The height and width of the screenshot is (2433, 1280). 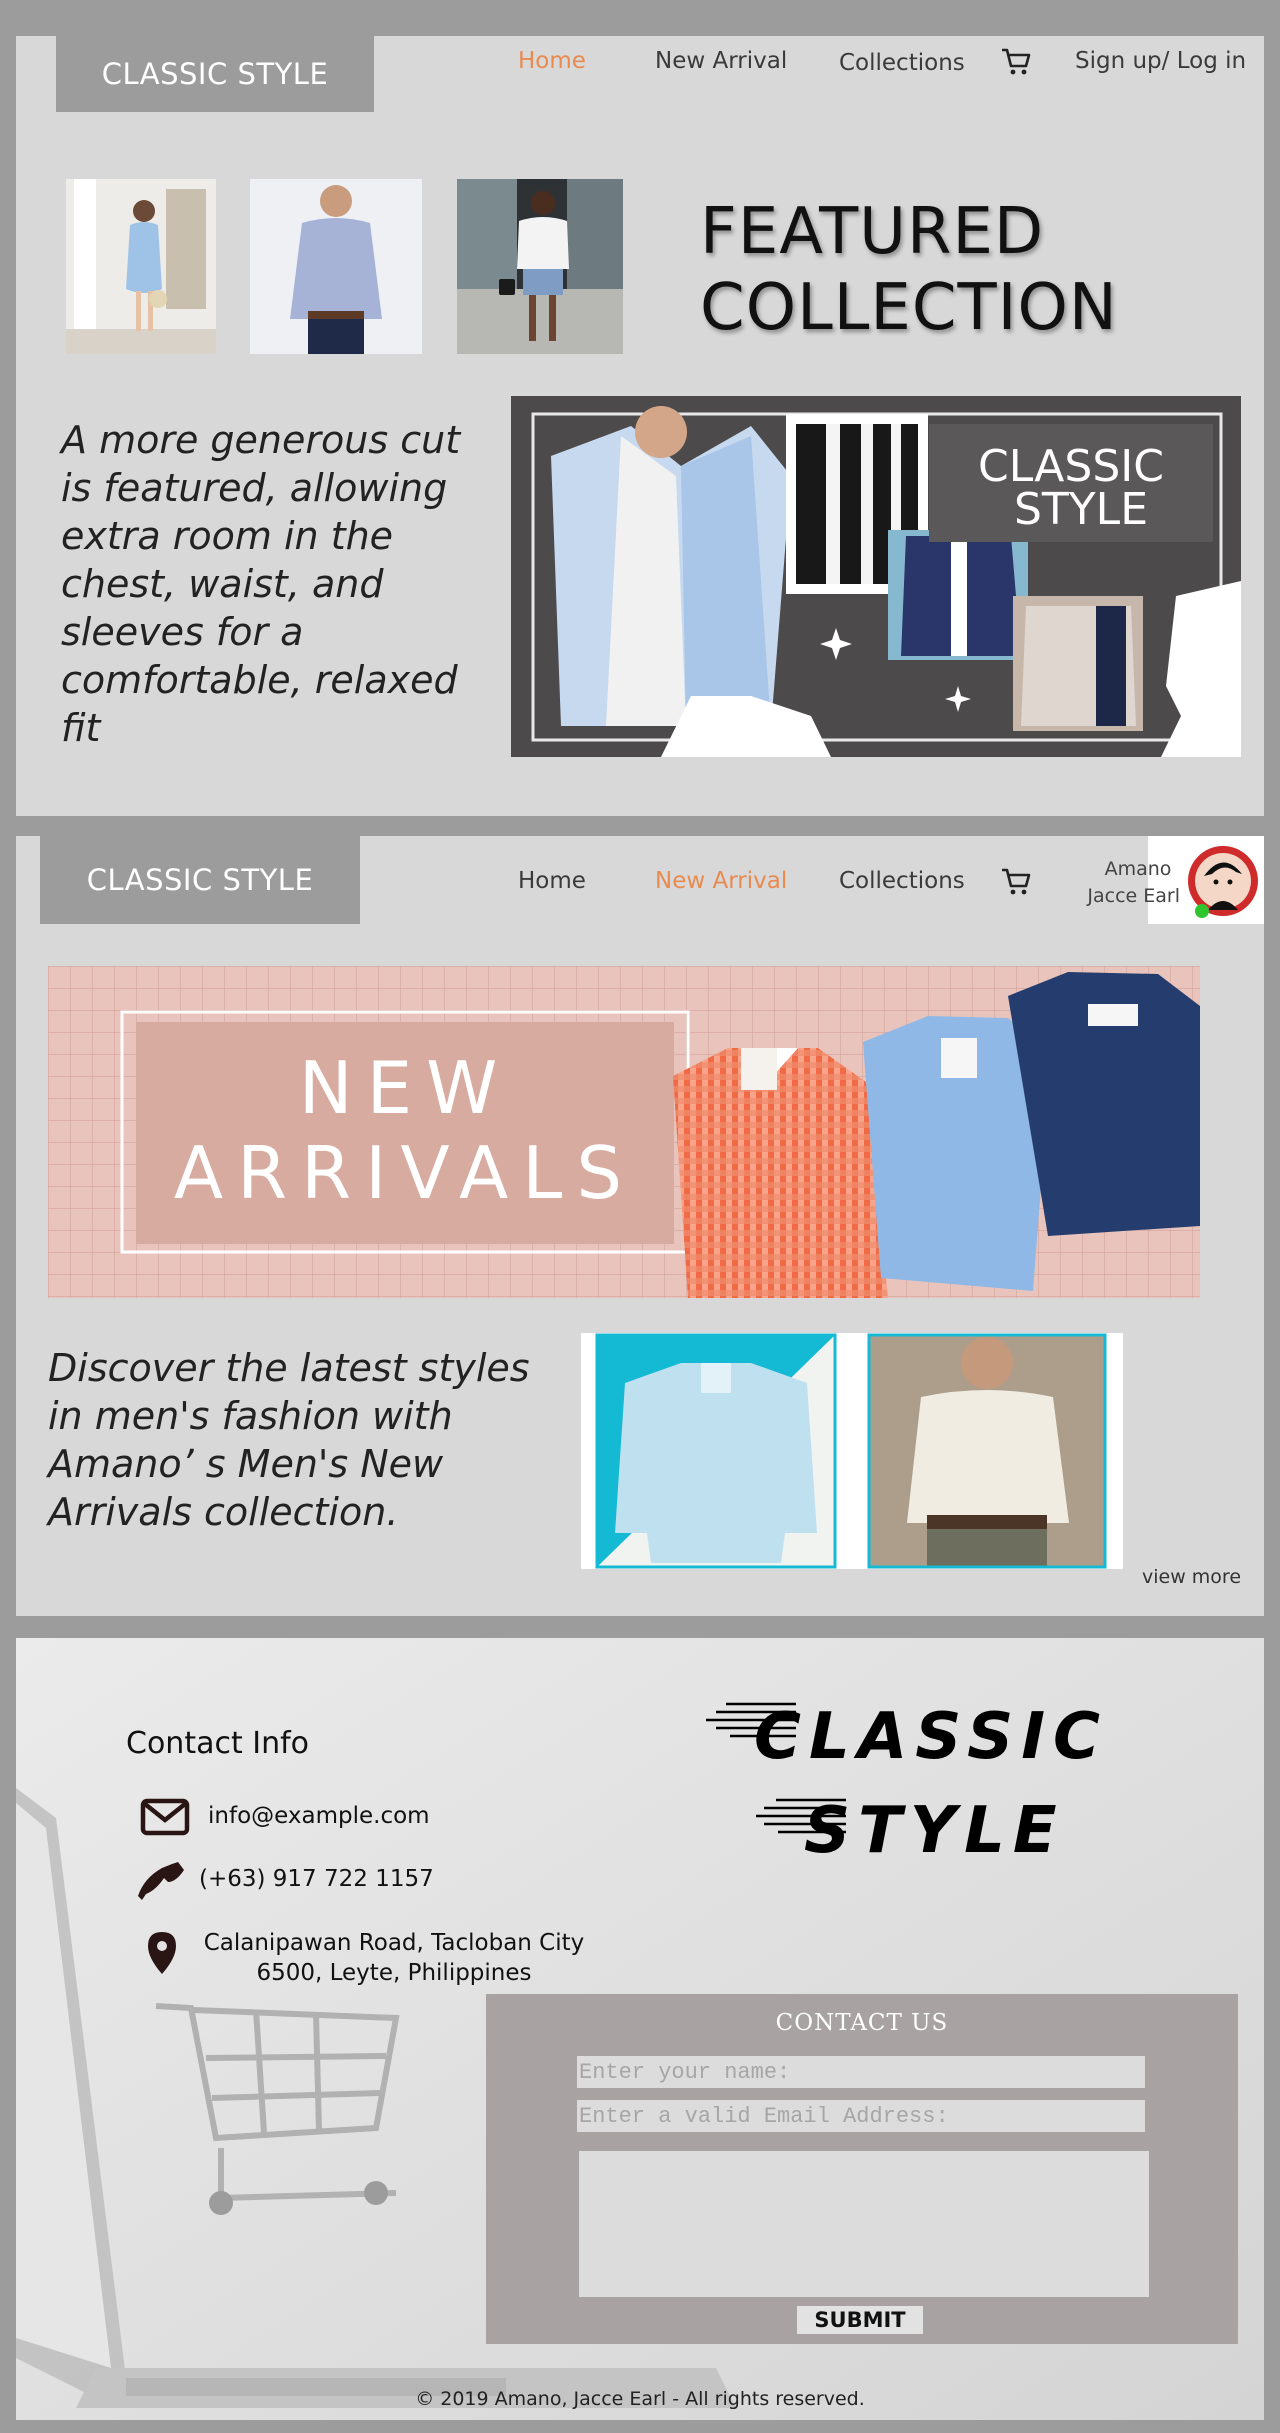 I want to click on message-textarea, so click(x=864, y=2224).